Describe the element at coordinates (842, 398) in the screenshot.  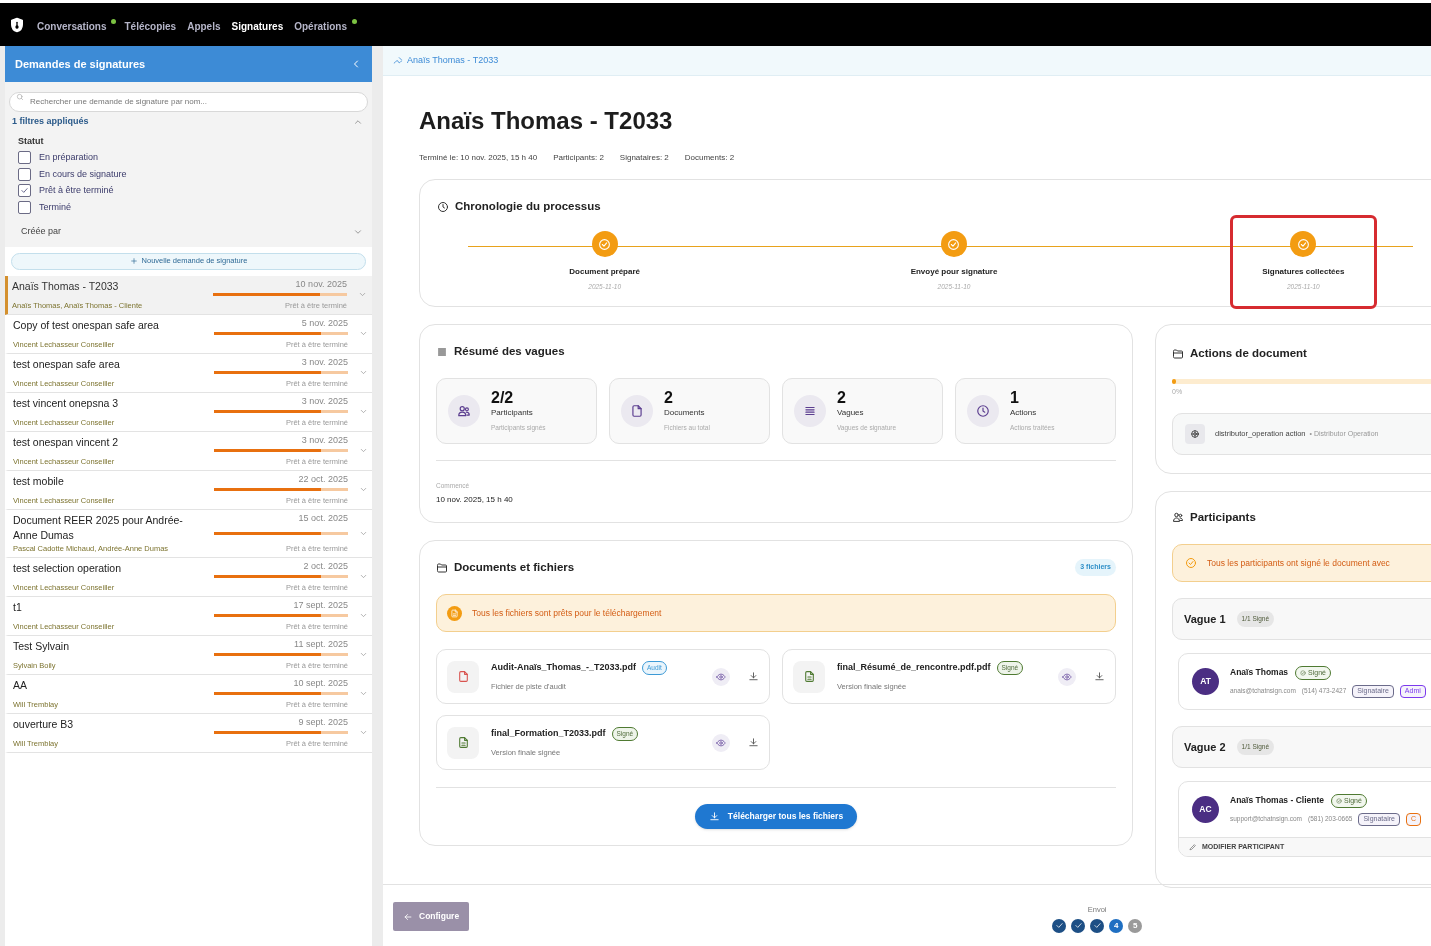
I see `stat-value: 2` at that location.